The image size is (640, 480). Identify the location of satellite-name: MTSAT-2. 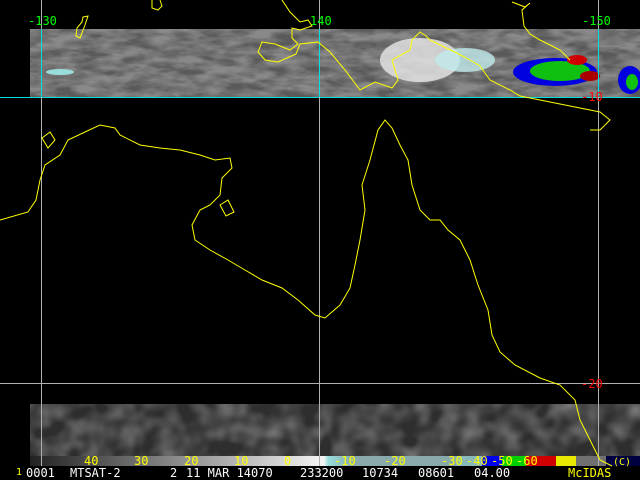
(95, 473).